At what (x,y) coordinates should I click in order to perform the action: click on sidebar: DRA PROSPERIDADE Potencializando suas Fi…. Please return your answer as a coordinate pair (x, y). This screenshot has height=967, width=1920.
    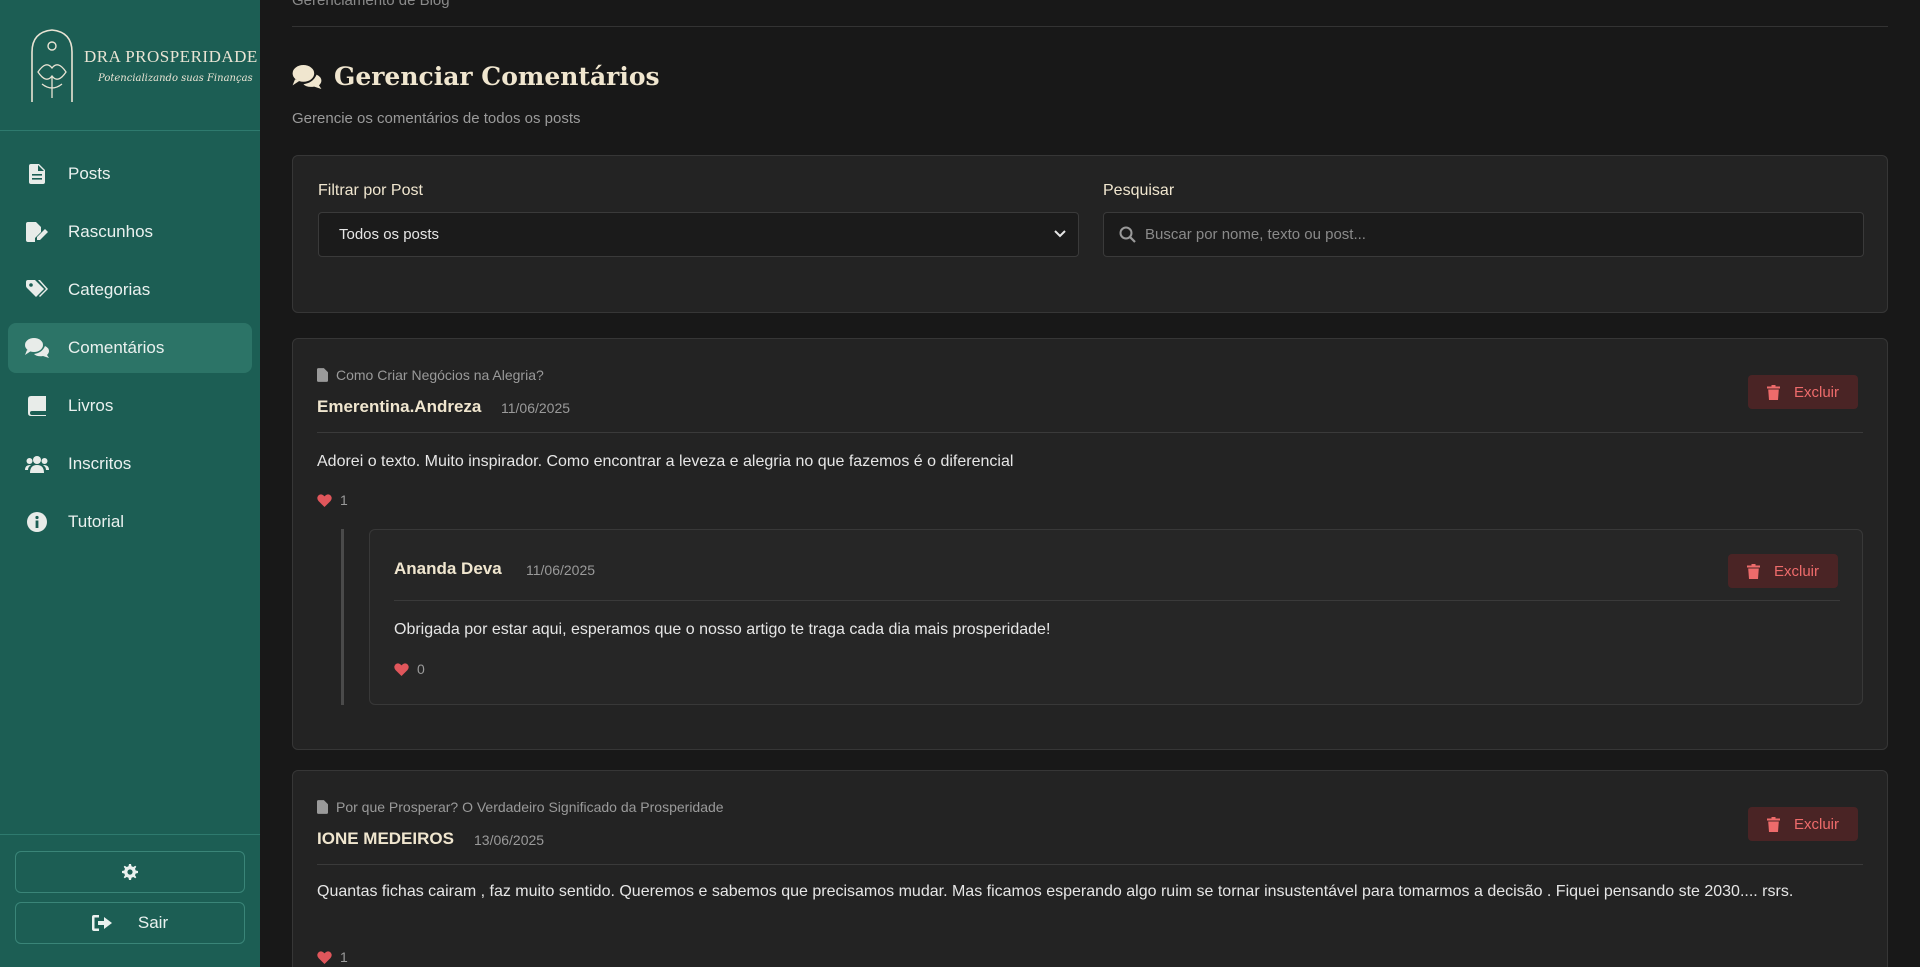
    Looking at the image, I should click on (130, 483).